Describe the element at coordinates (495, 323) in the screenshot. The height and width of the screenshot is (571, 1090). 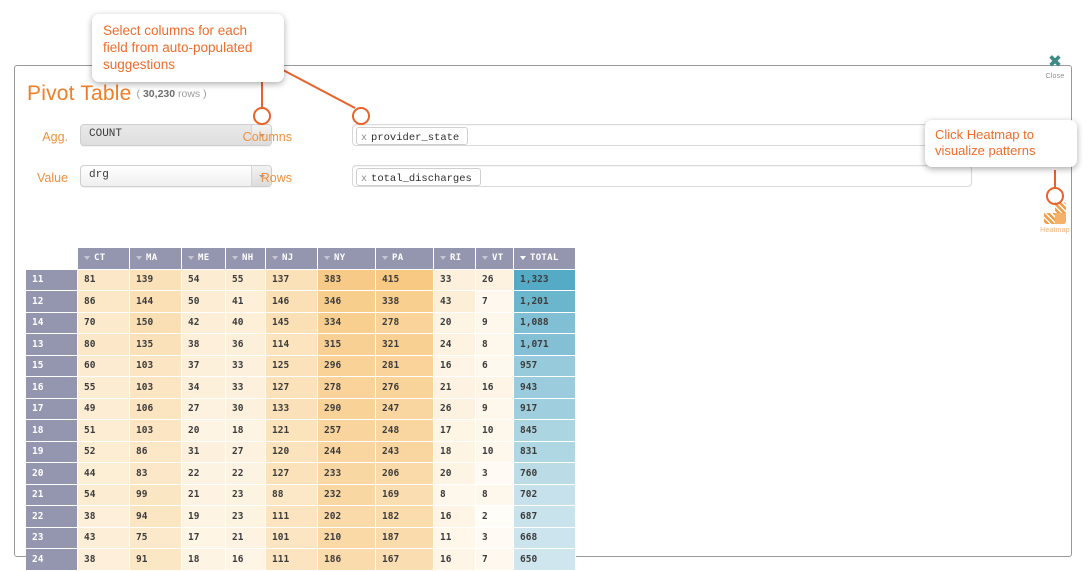
I see `pivot-cell: 9` at that location.